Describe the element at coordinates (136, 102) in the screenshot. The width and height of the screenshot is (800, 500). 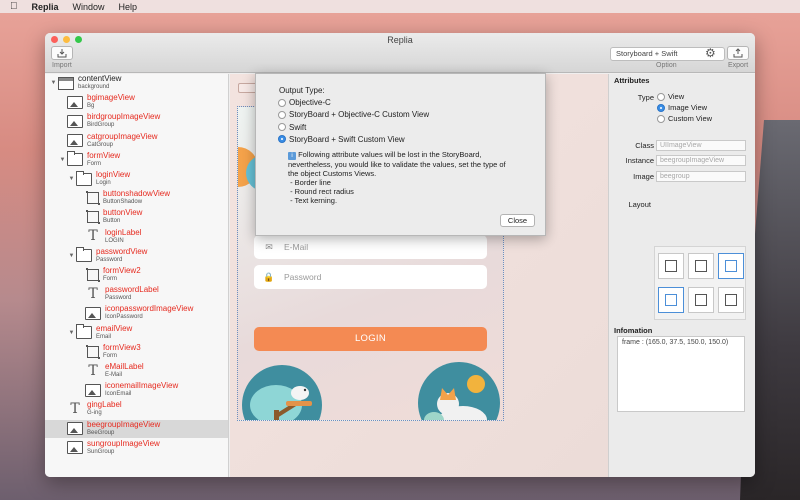
I see `tree-item: bgimageView Bg` at that location.